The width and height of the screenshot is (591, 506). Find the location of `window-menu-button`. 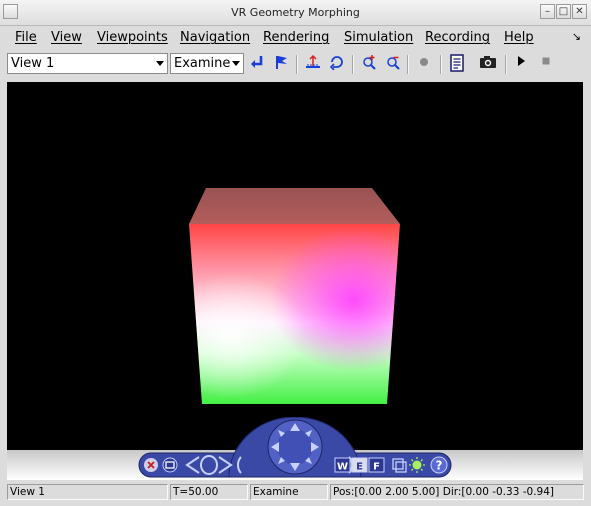

window-menu-button is located at coordinates (10, 11).